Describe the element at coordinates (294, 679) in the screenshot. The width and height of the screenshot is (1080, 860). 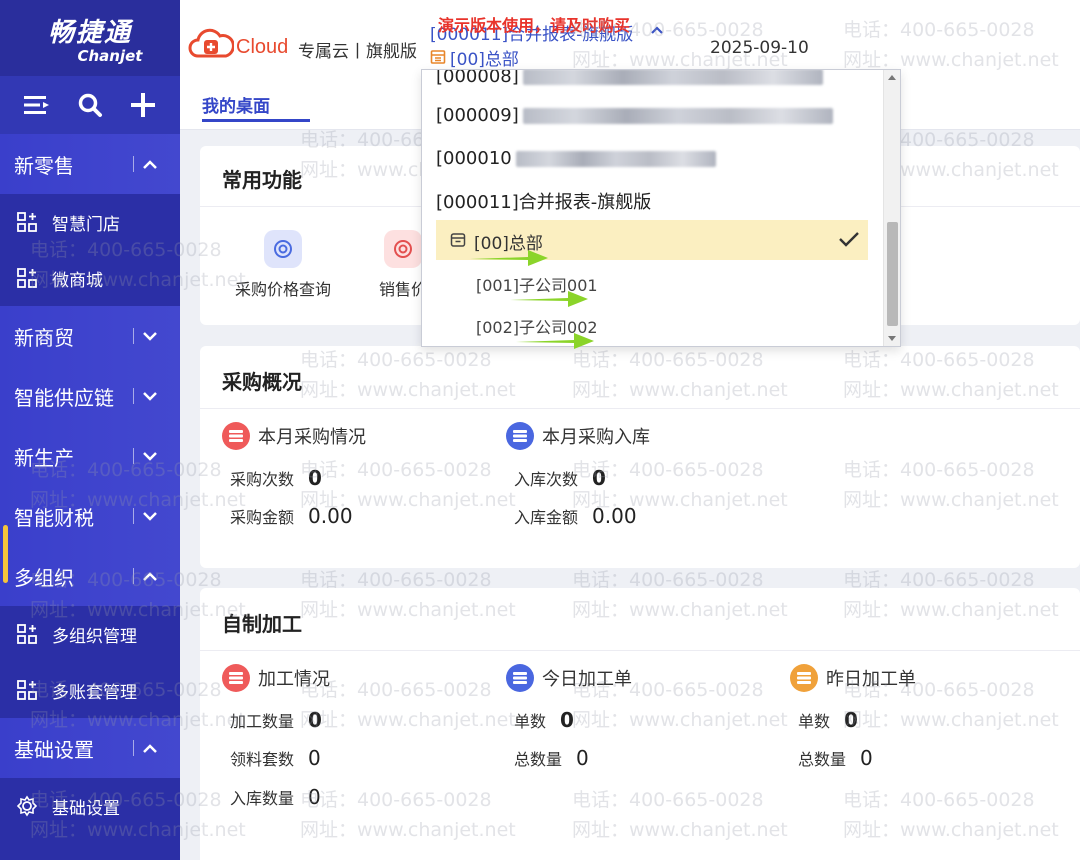
I see `stat-header-label: 加工情况` at that location.